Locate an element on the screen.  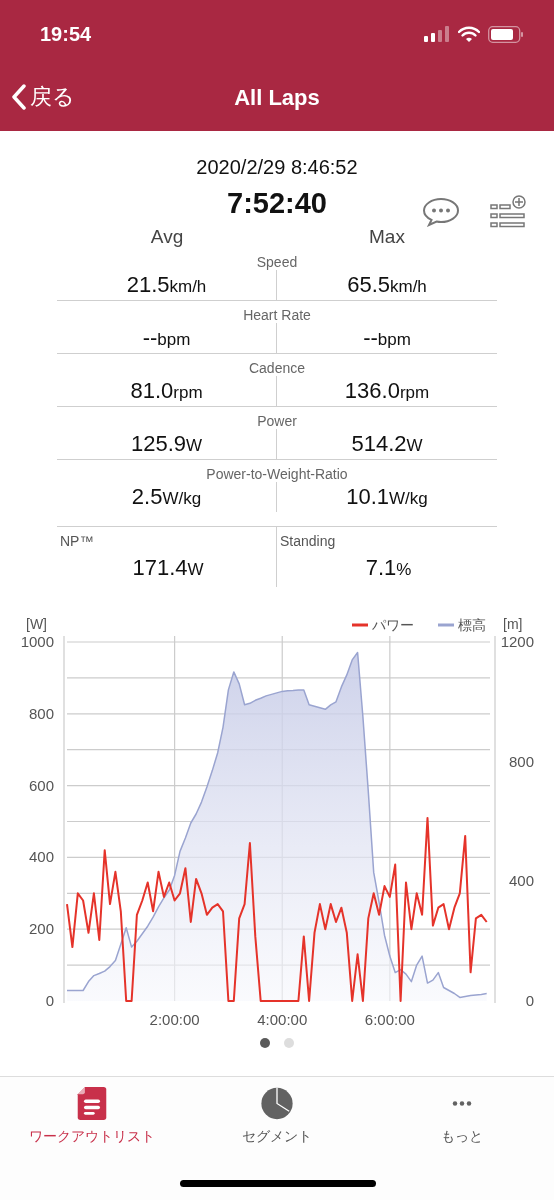
metric-label: Heart Rate is located at coordinates (277, 315).